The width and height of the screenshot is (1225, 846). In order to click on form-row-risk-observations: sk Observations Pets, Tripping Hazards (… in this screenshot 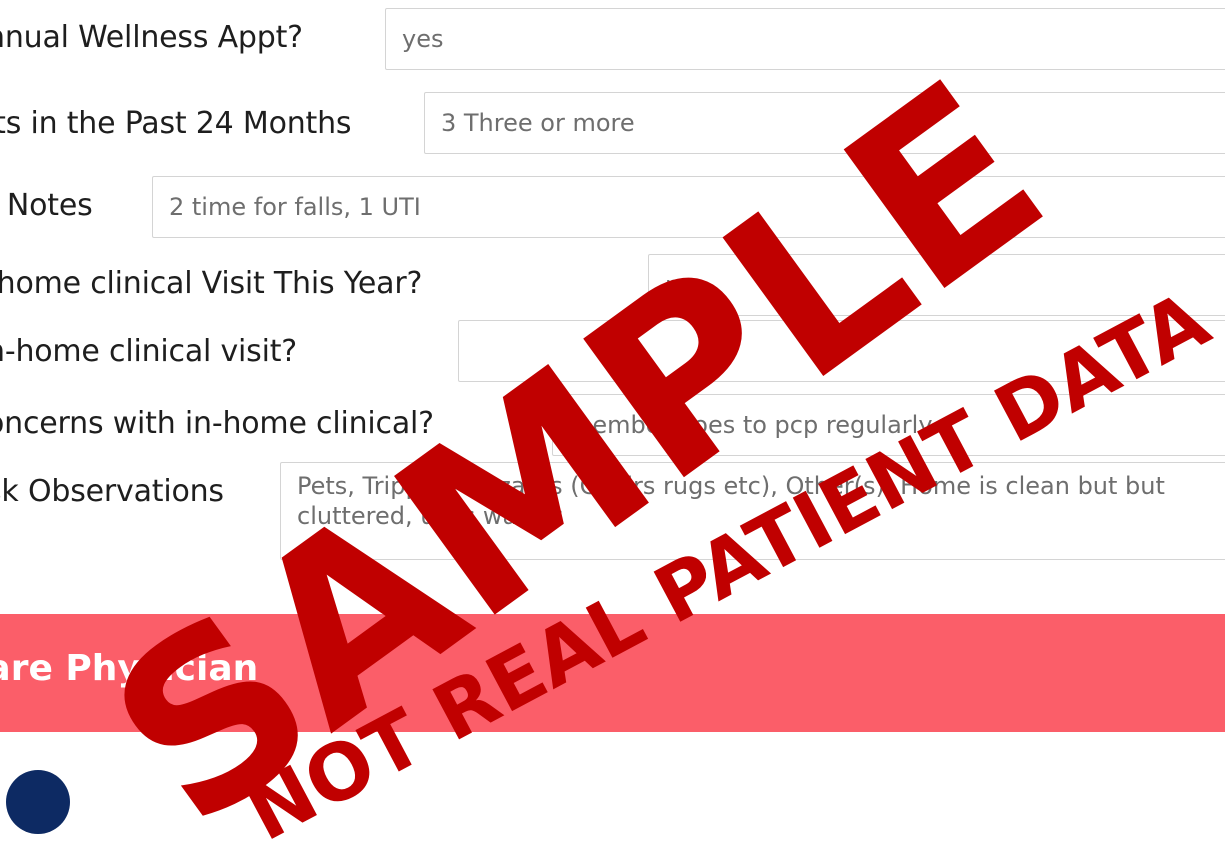, I will do `click(612, 511)`.